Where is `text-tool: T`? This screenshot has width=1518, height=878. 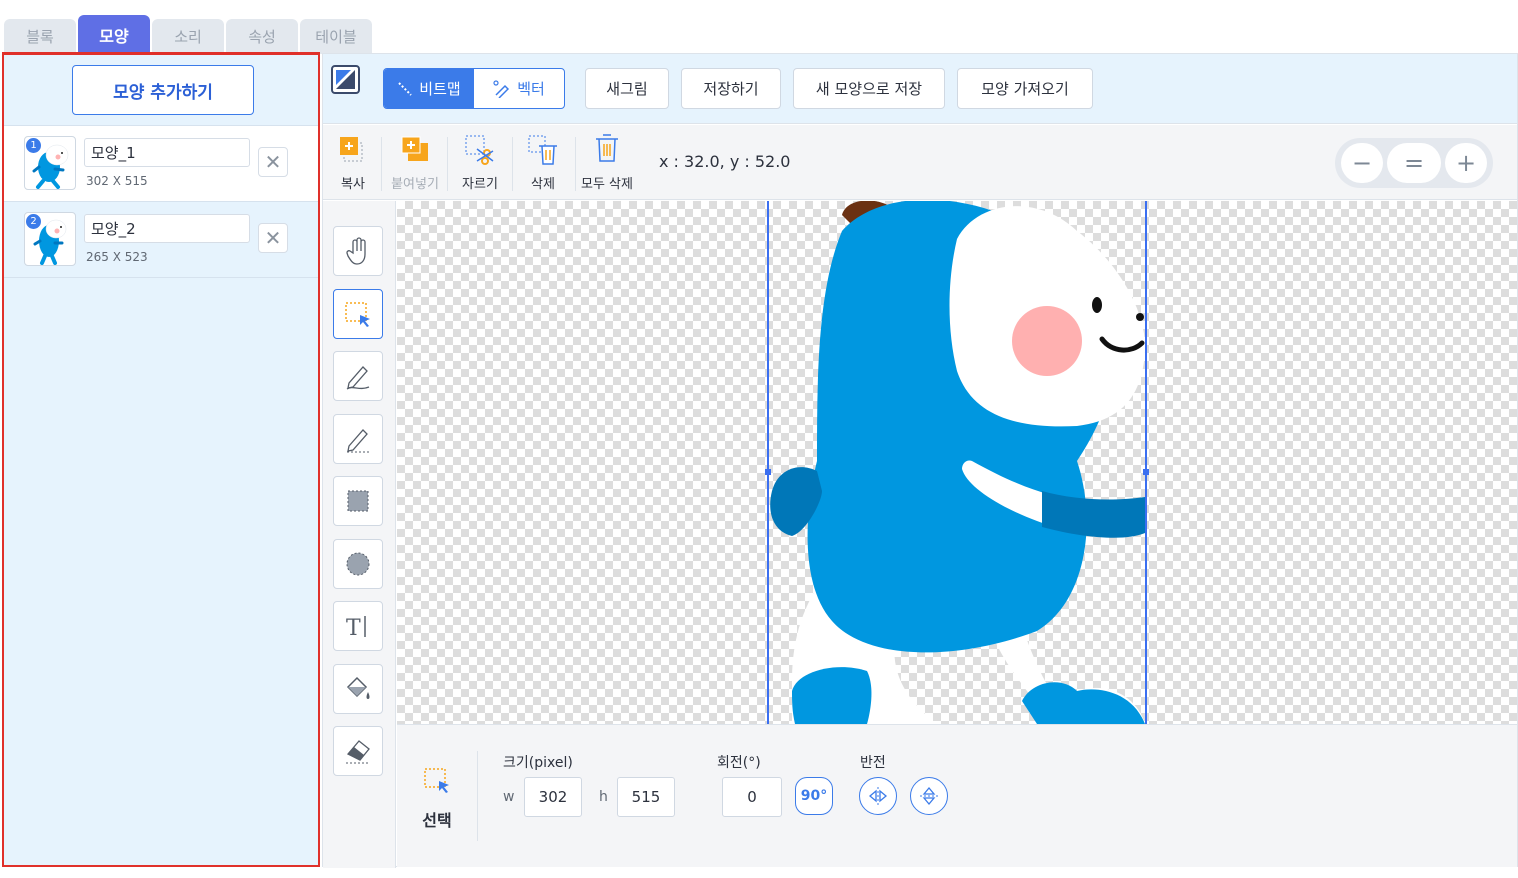
text-tool: T is located at coordinates (358, 626).